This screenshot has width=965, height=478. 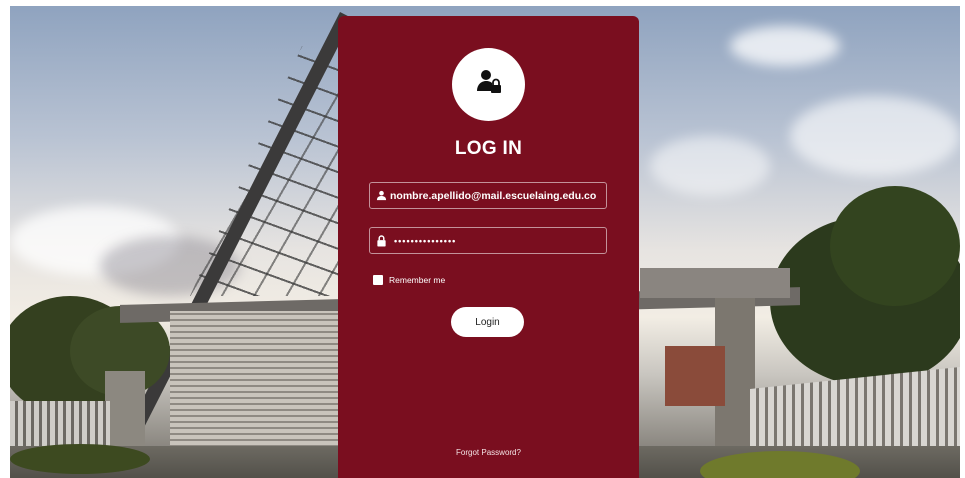 I want to click on avatar, so click(x=488, y=84).